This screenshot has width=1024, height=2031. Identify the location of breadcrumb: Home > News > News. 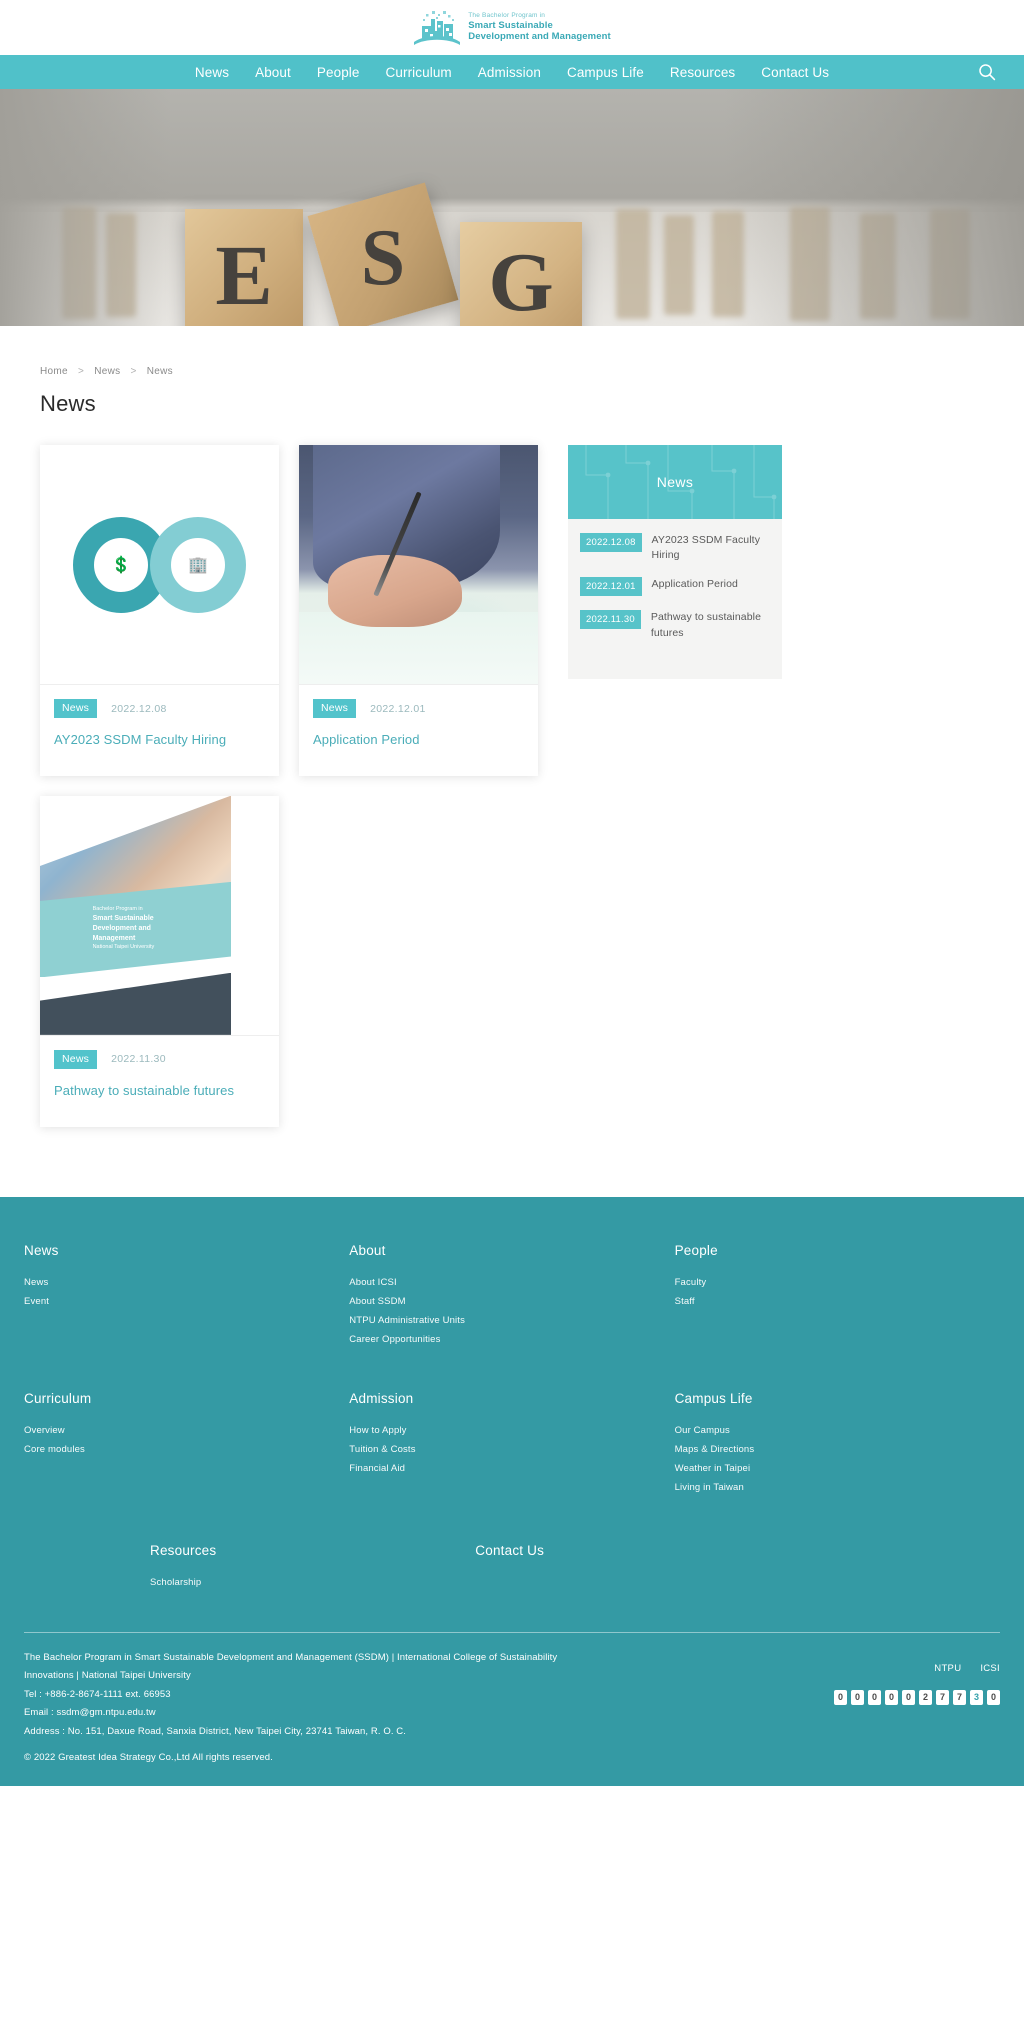
(512, 351).